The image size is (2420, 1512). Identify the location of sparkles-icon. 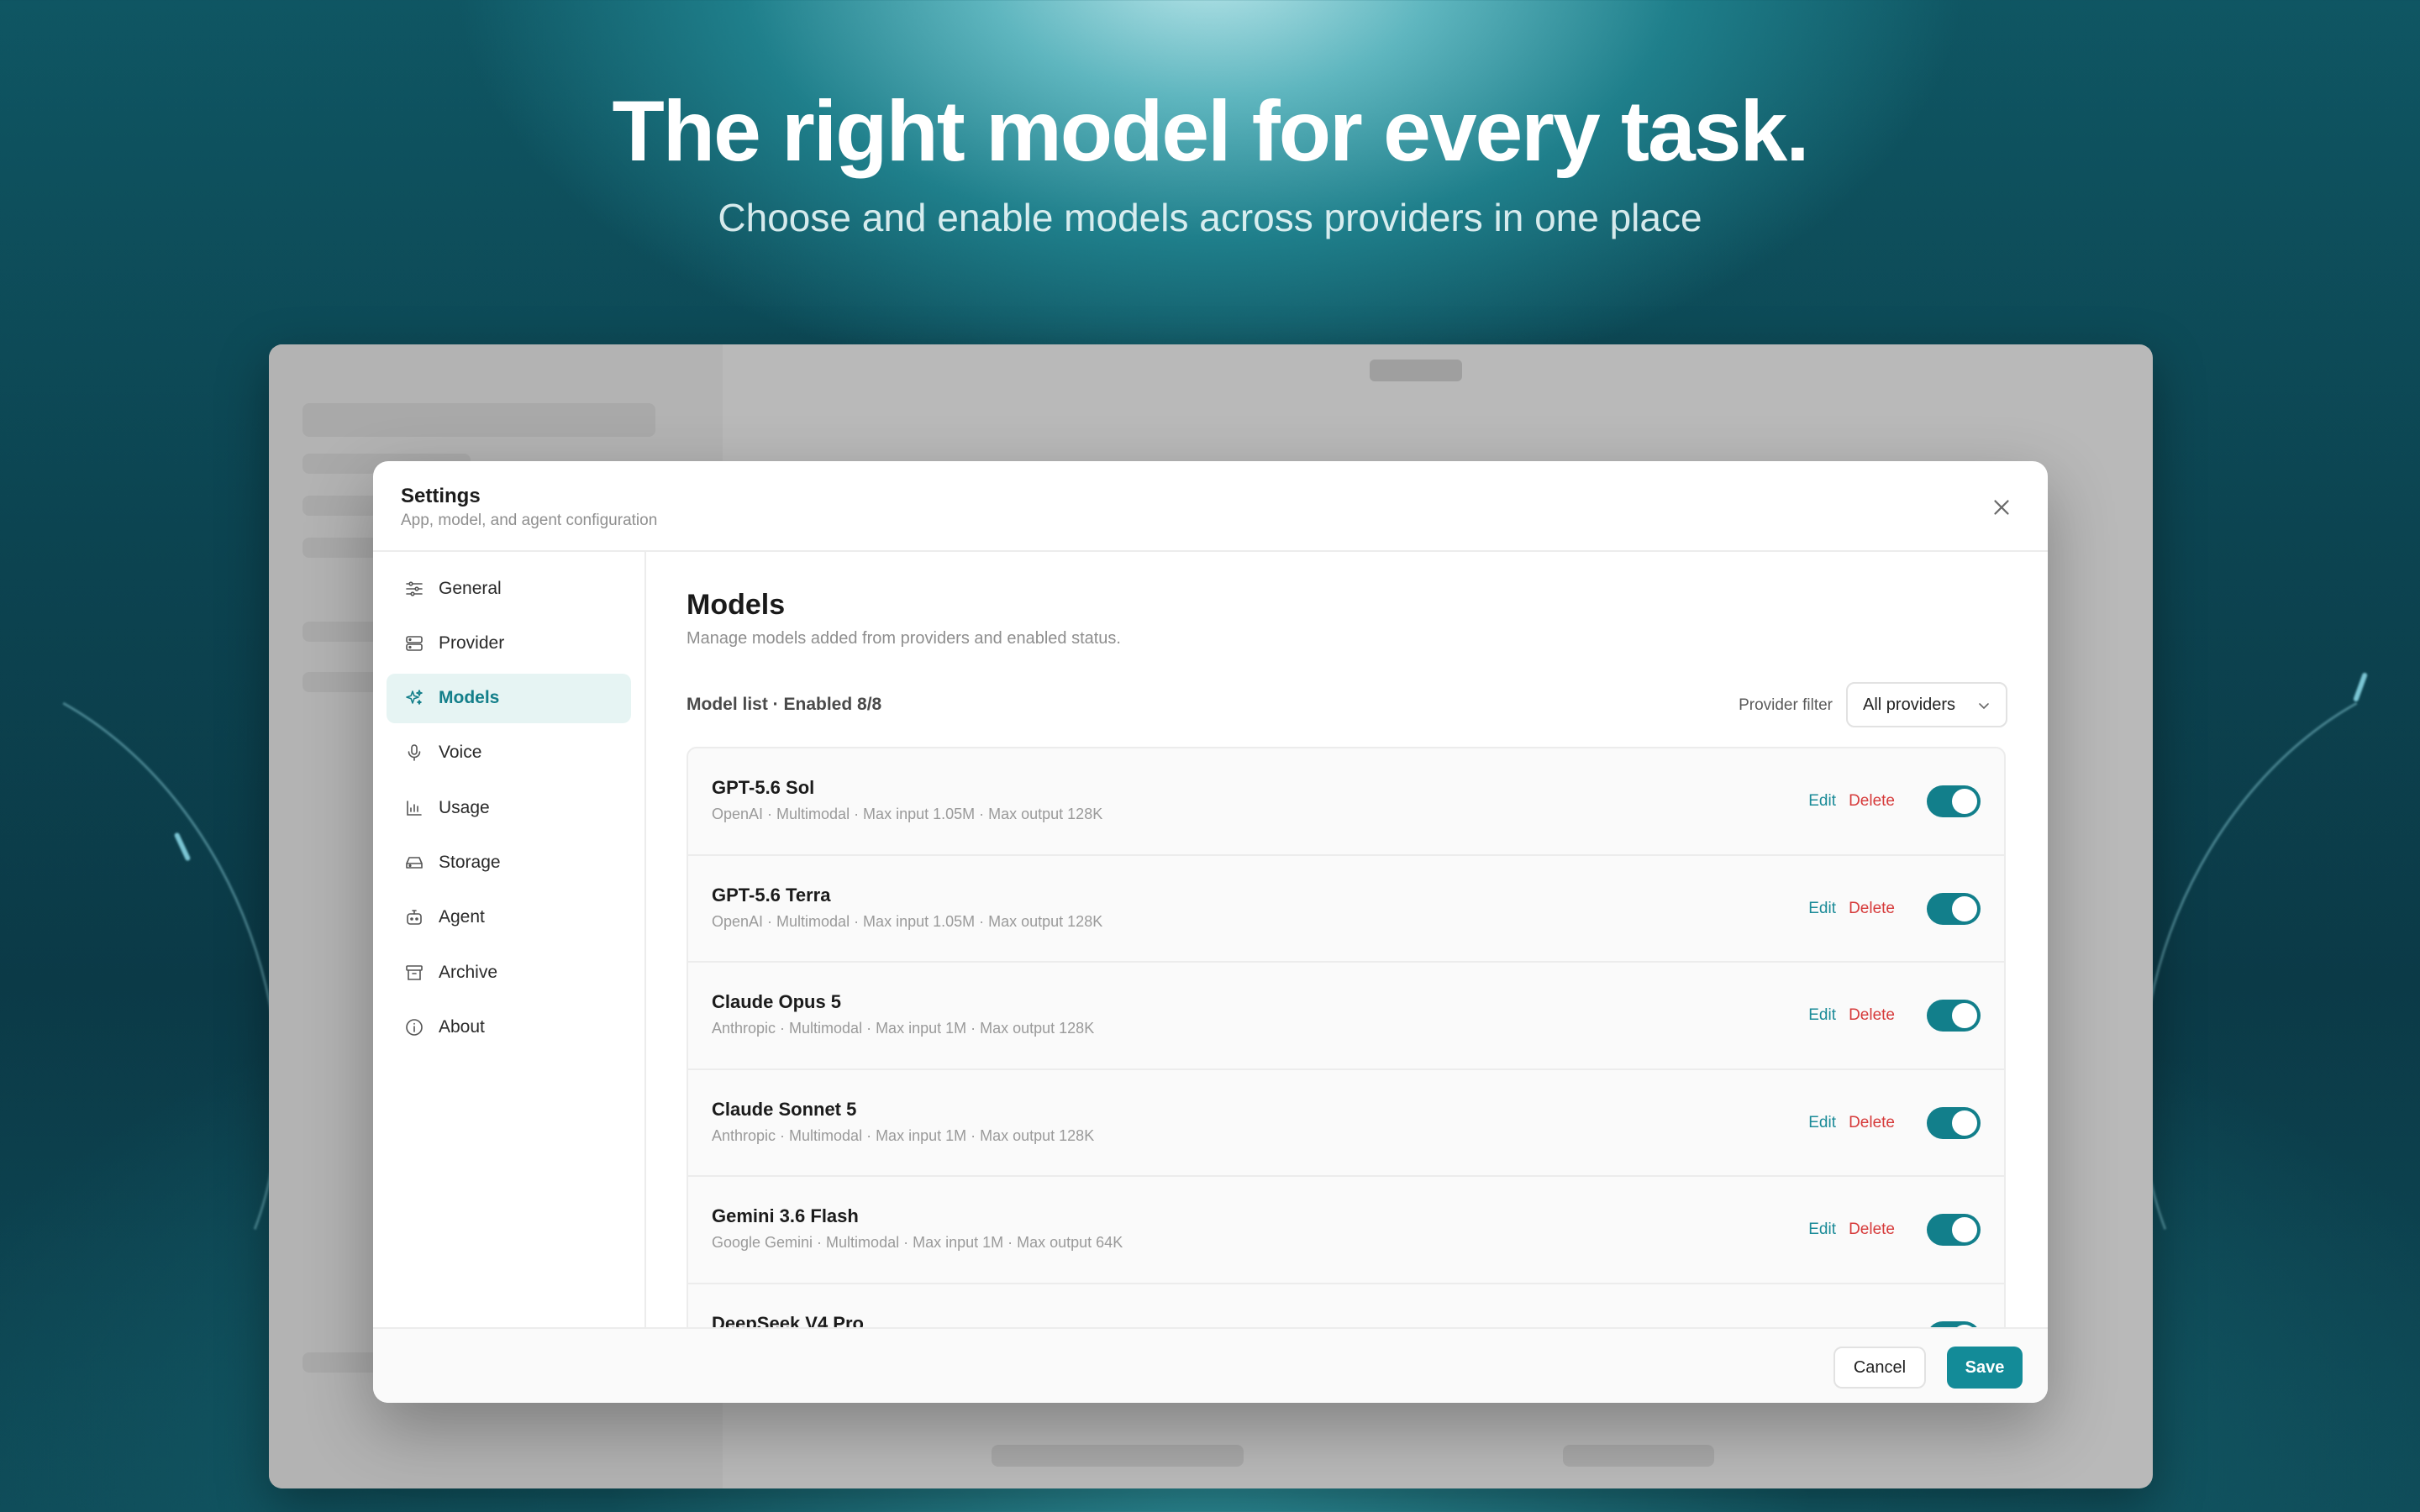
(414, 698).